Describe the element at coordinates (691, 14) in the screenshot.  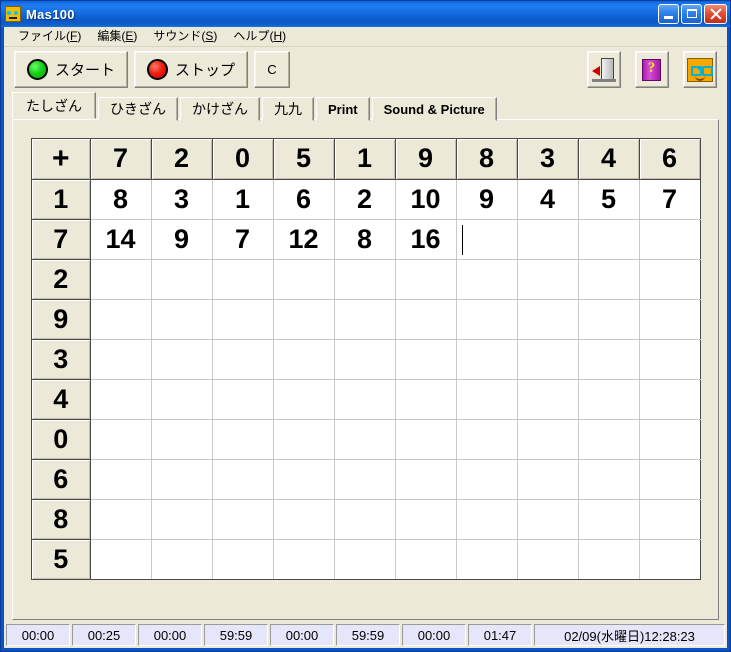
I see `maximize-button` at that location.